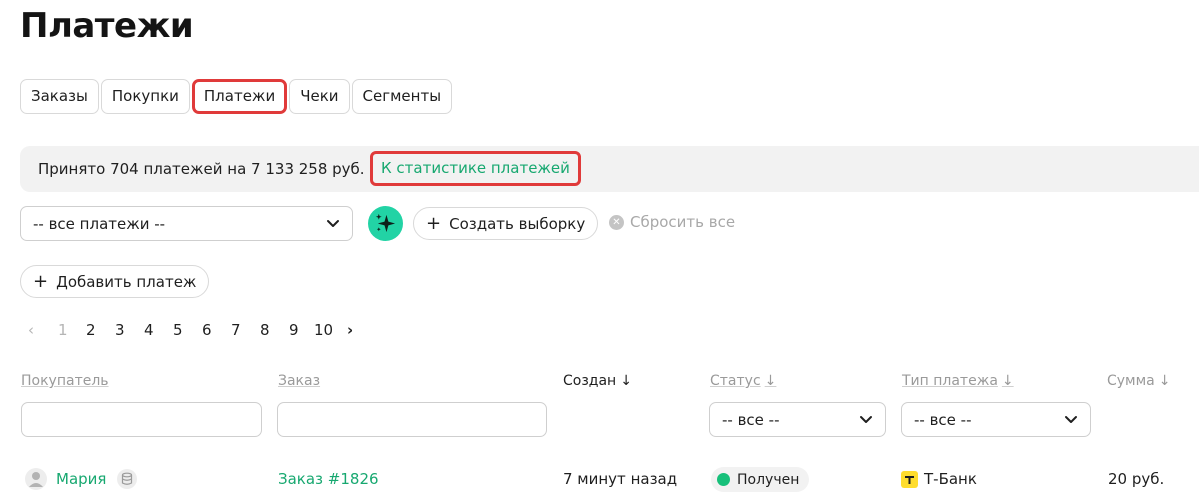 This screenshot has width=1199, height=504. I want to click on add-payment-button: + Добавить платеж, so click(115, 281).